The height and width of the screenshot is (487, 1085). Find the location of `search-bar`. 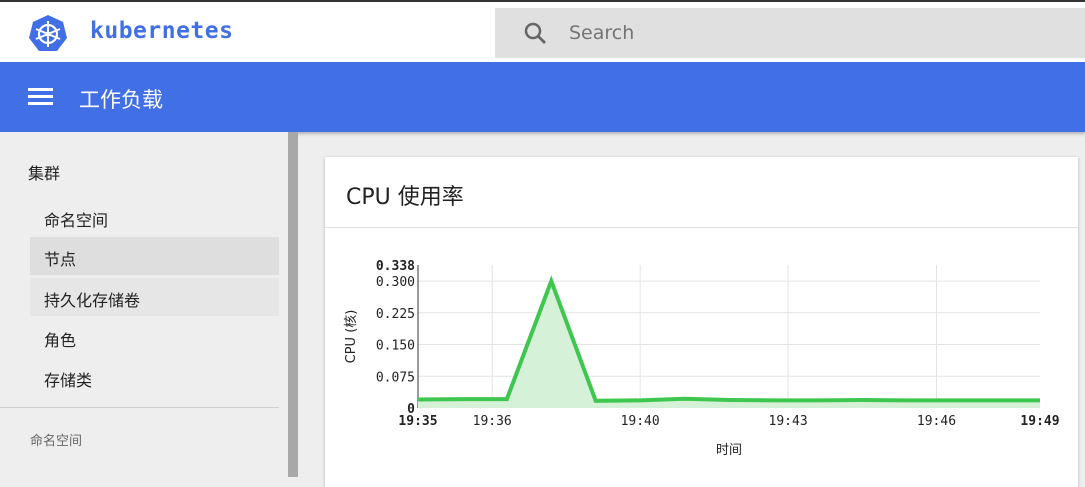

search-bar is located at coordinates (790, 33).